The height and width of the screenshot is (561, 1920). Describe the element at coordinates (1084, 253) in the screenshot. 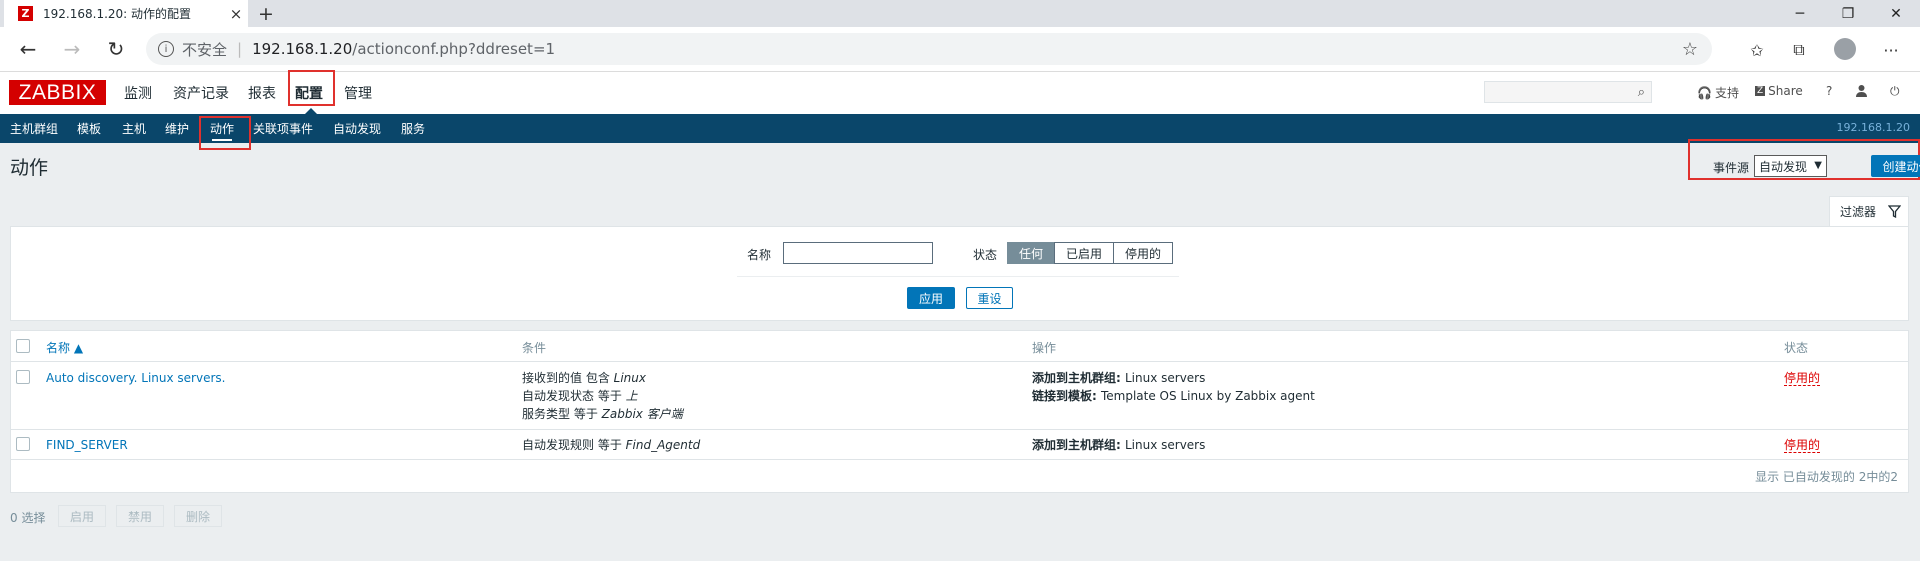

I see `status-option-enabled: 已启用` at that location.